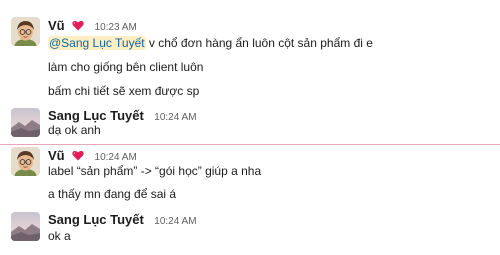  Describe the element at coordinates (250, 144) in the screenshot. I see `new-messages-divider` at that location.